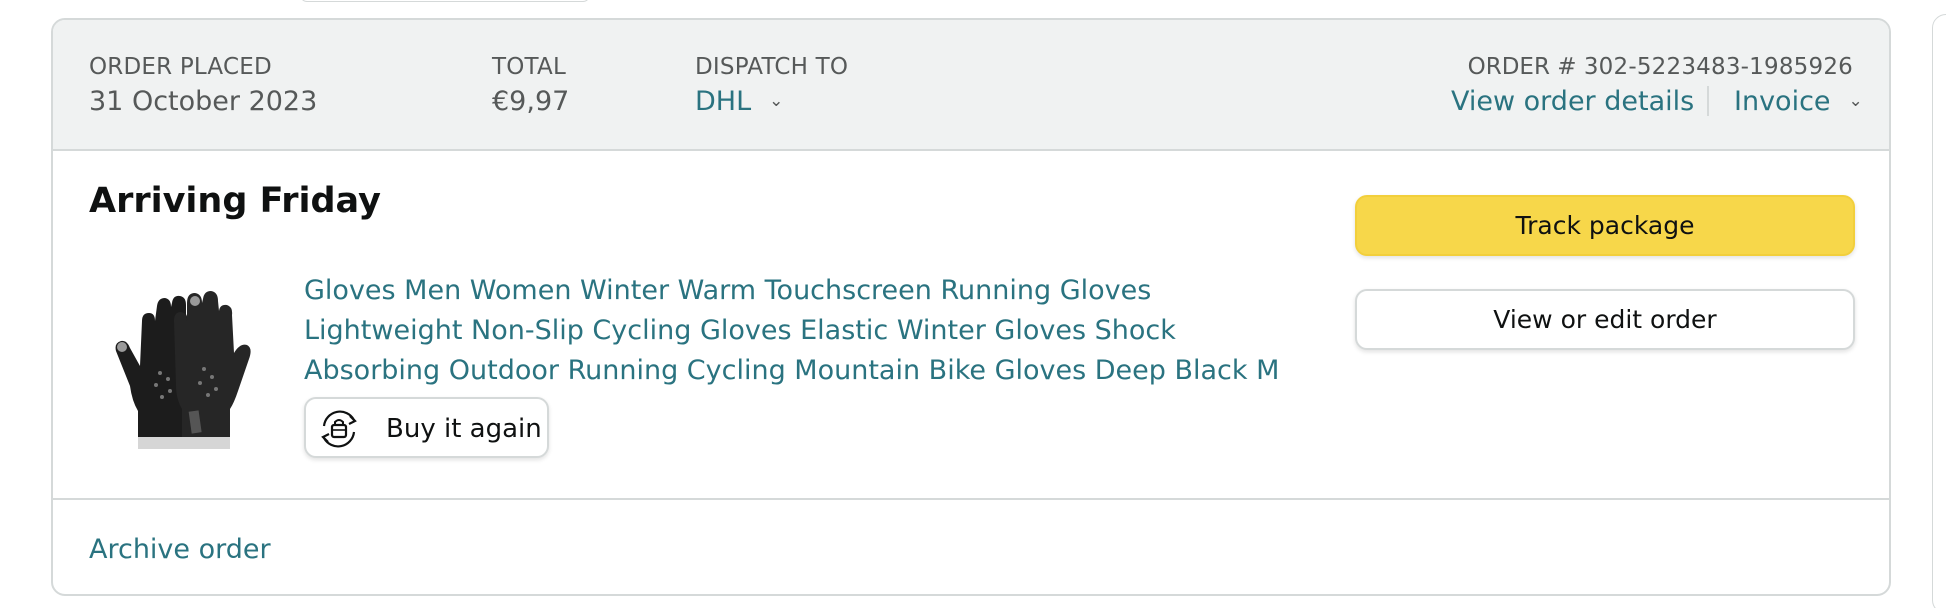 The height and width of the screenshot is (608, 1946). I want to click on invoice-dropdown: Invoice ⌄, so click(1798, 101).